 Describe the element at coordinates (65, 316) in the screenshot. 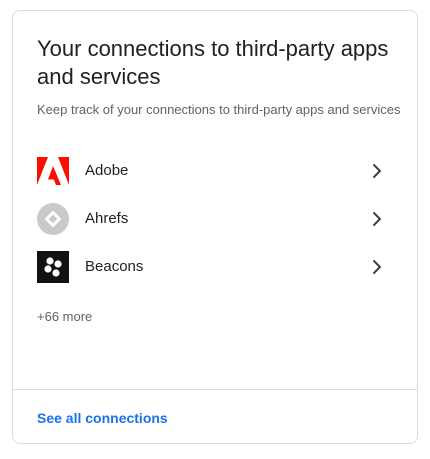

I see `more-connections-count: +66 more` at that location.